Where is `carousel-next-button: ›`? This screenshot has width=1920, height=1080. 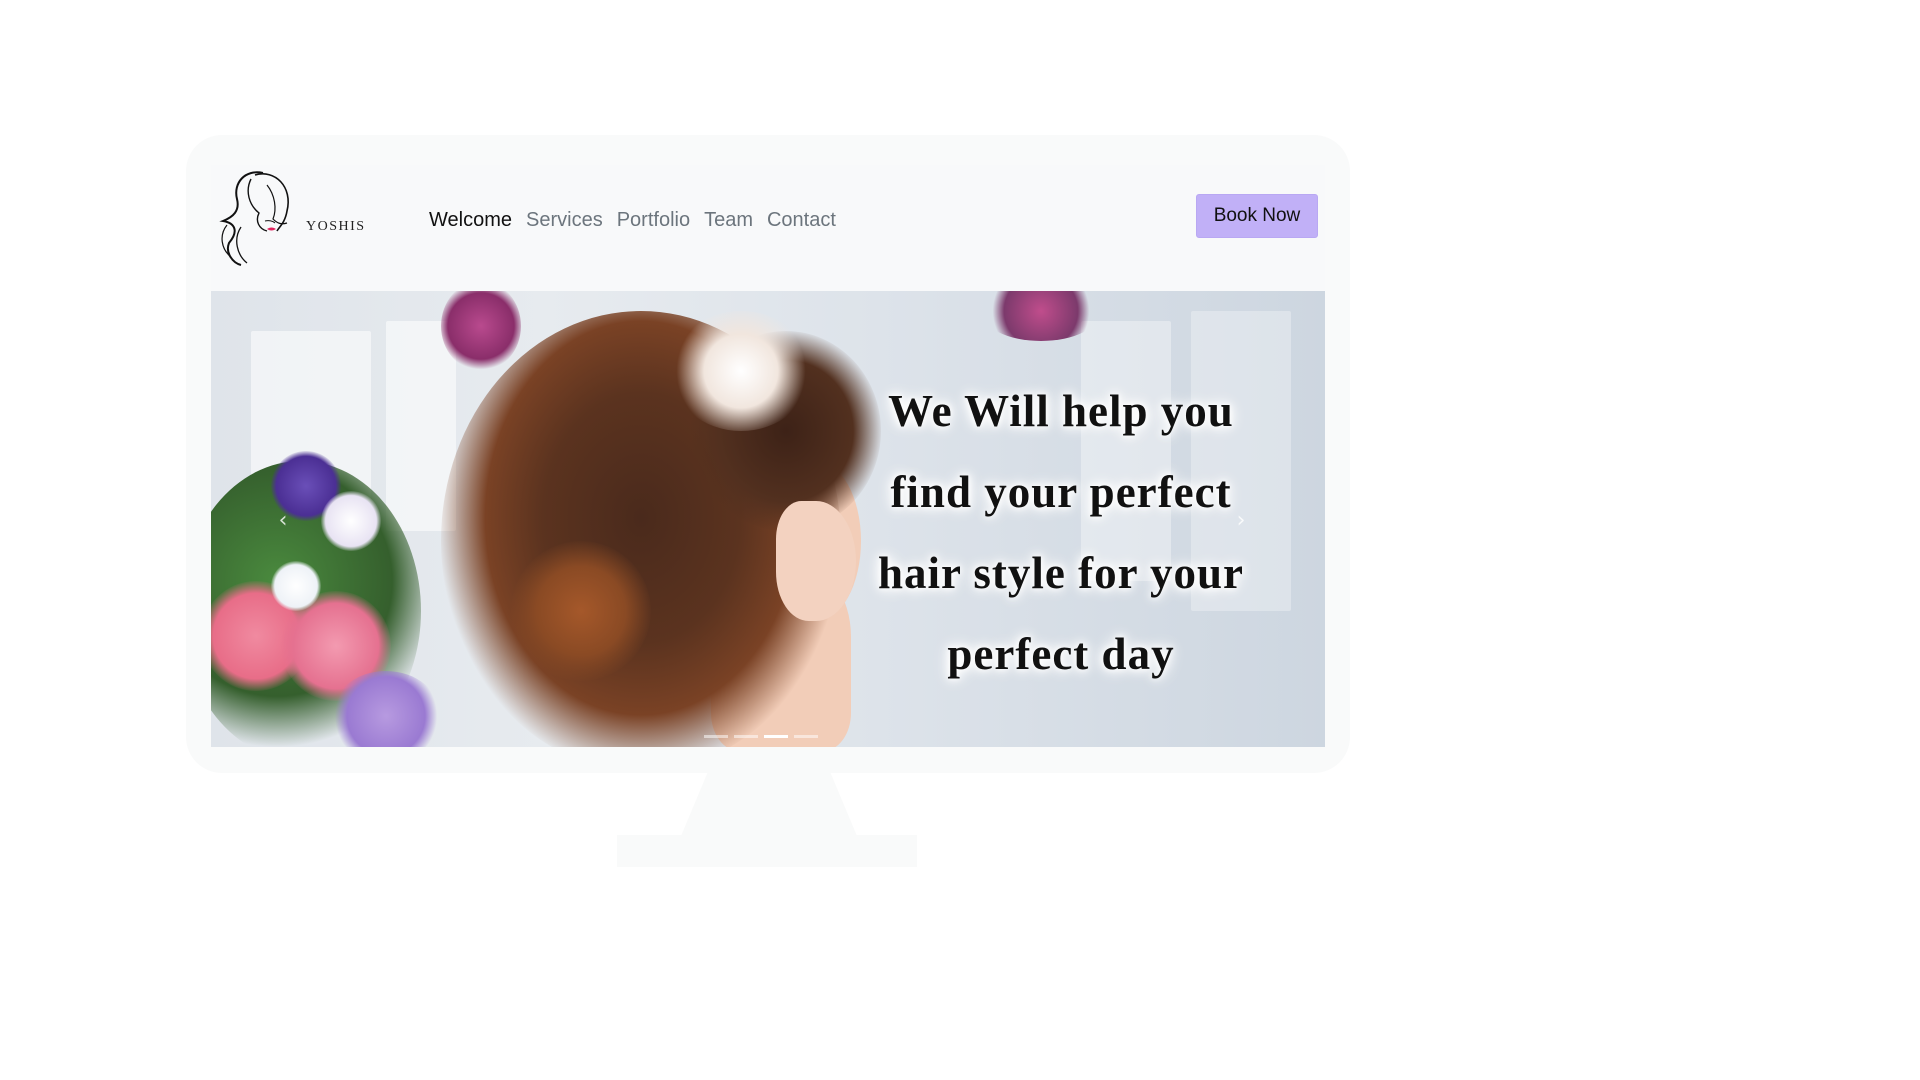
carousel-next-button: › is located at coordinates (1241, 521).